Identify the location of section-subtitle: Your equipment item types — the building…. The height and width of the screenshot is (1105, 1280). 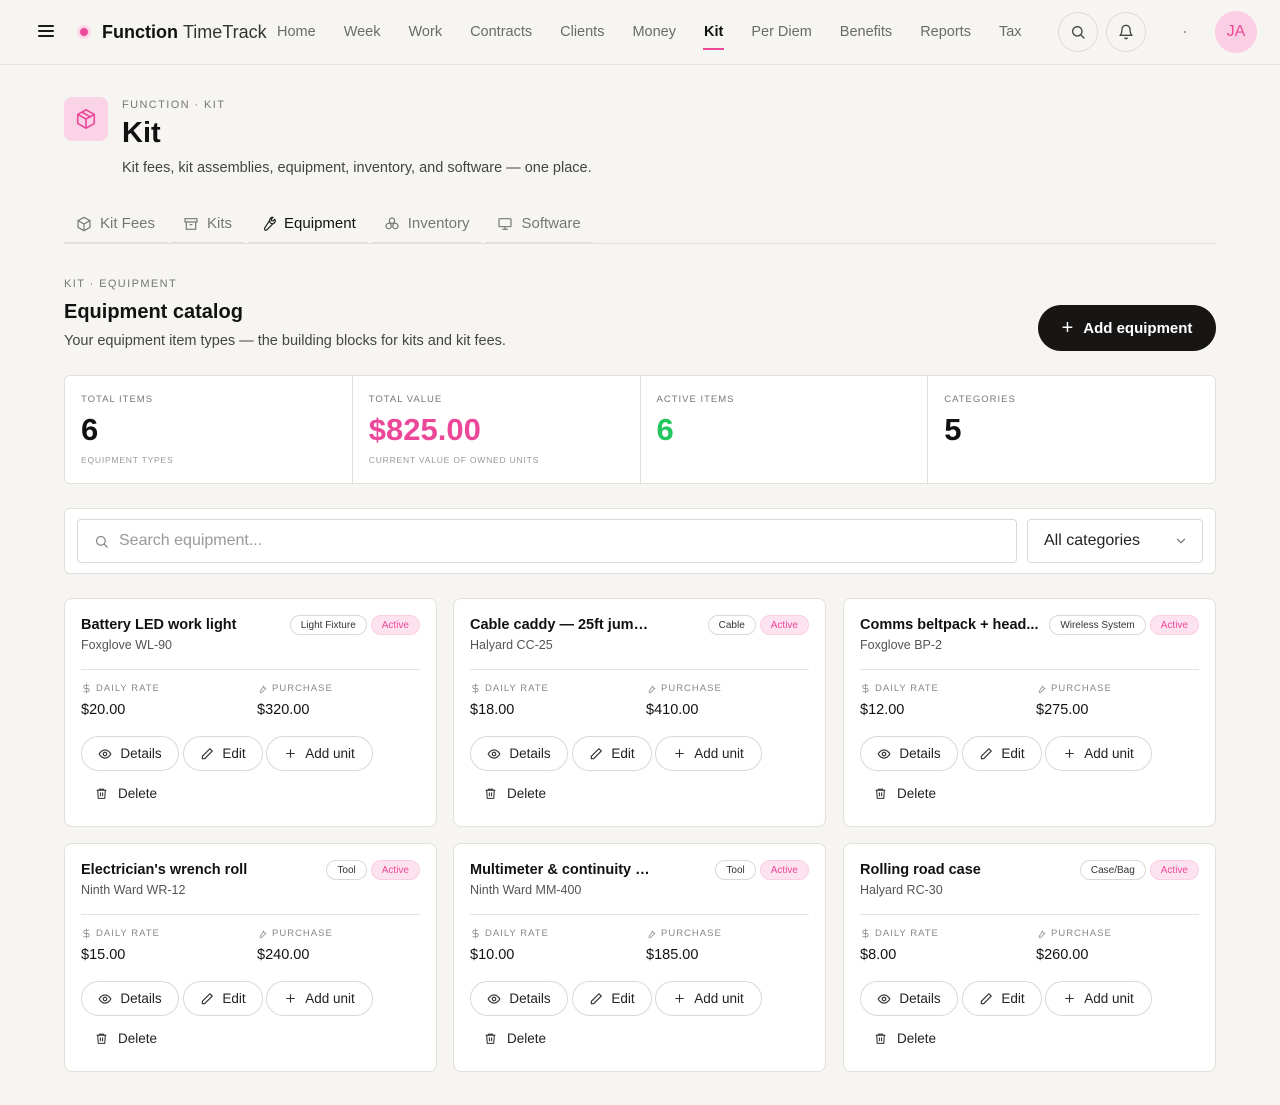
(285, 341).